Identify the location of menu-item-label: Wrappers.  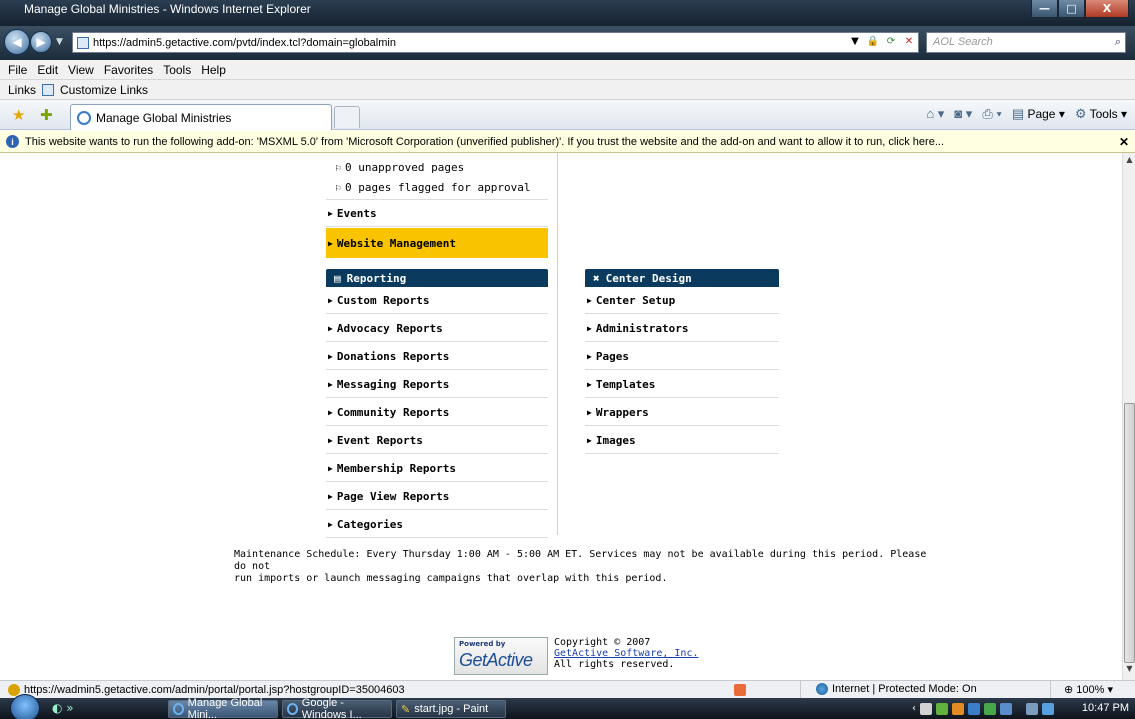
(622, 412).